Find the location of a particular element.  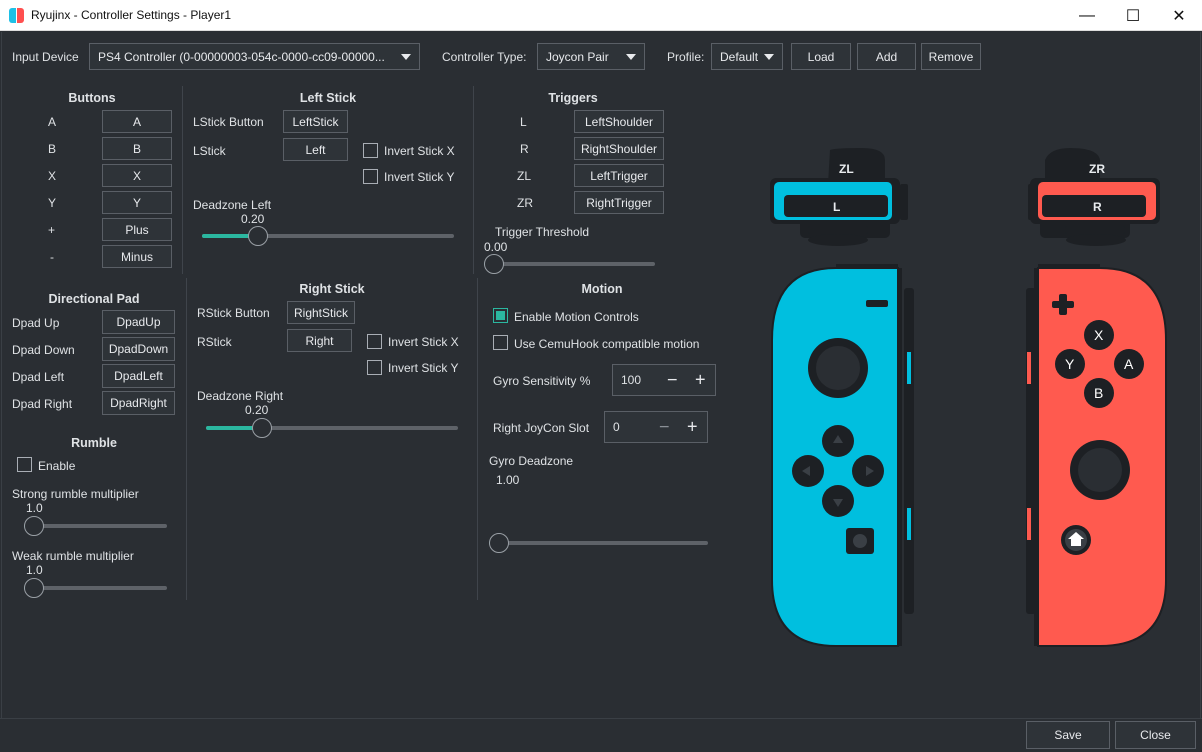

dpad-left-label: Dpad Left is located at coordinates (38, 377).